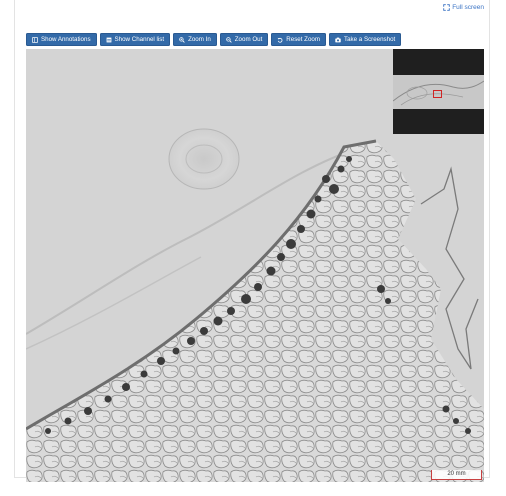 Image resolution: width=506 pixels, height=496 pixels. I want to click on minimap-viewport-box, so click(437, 94).